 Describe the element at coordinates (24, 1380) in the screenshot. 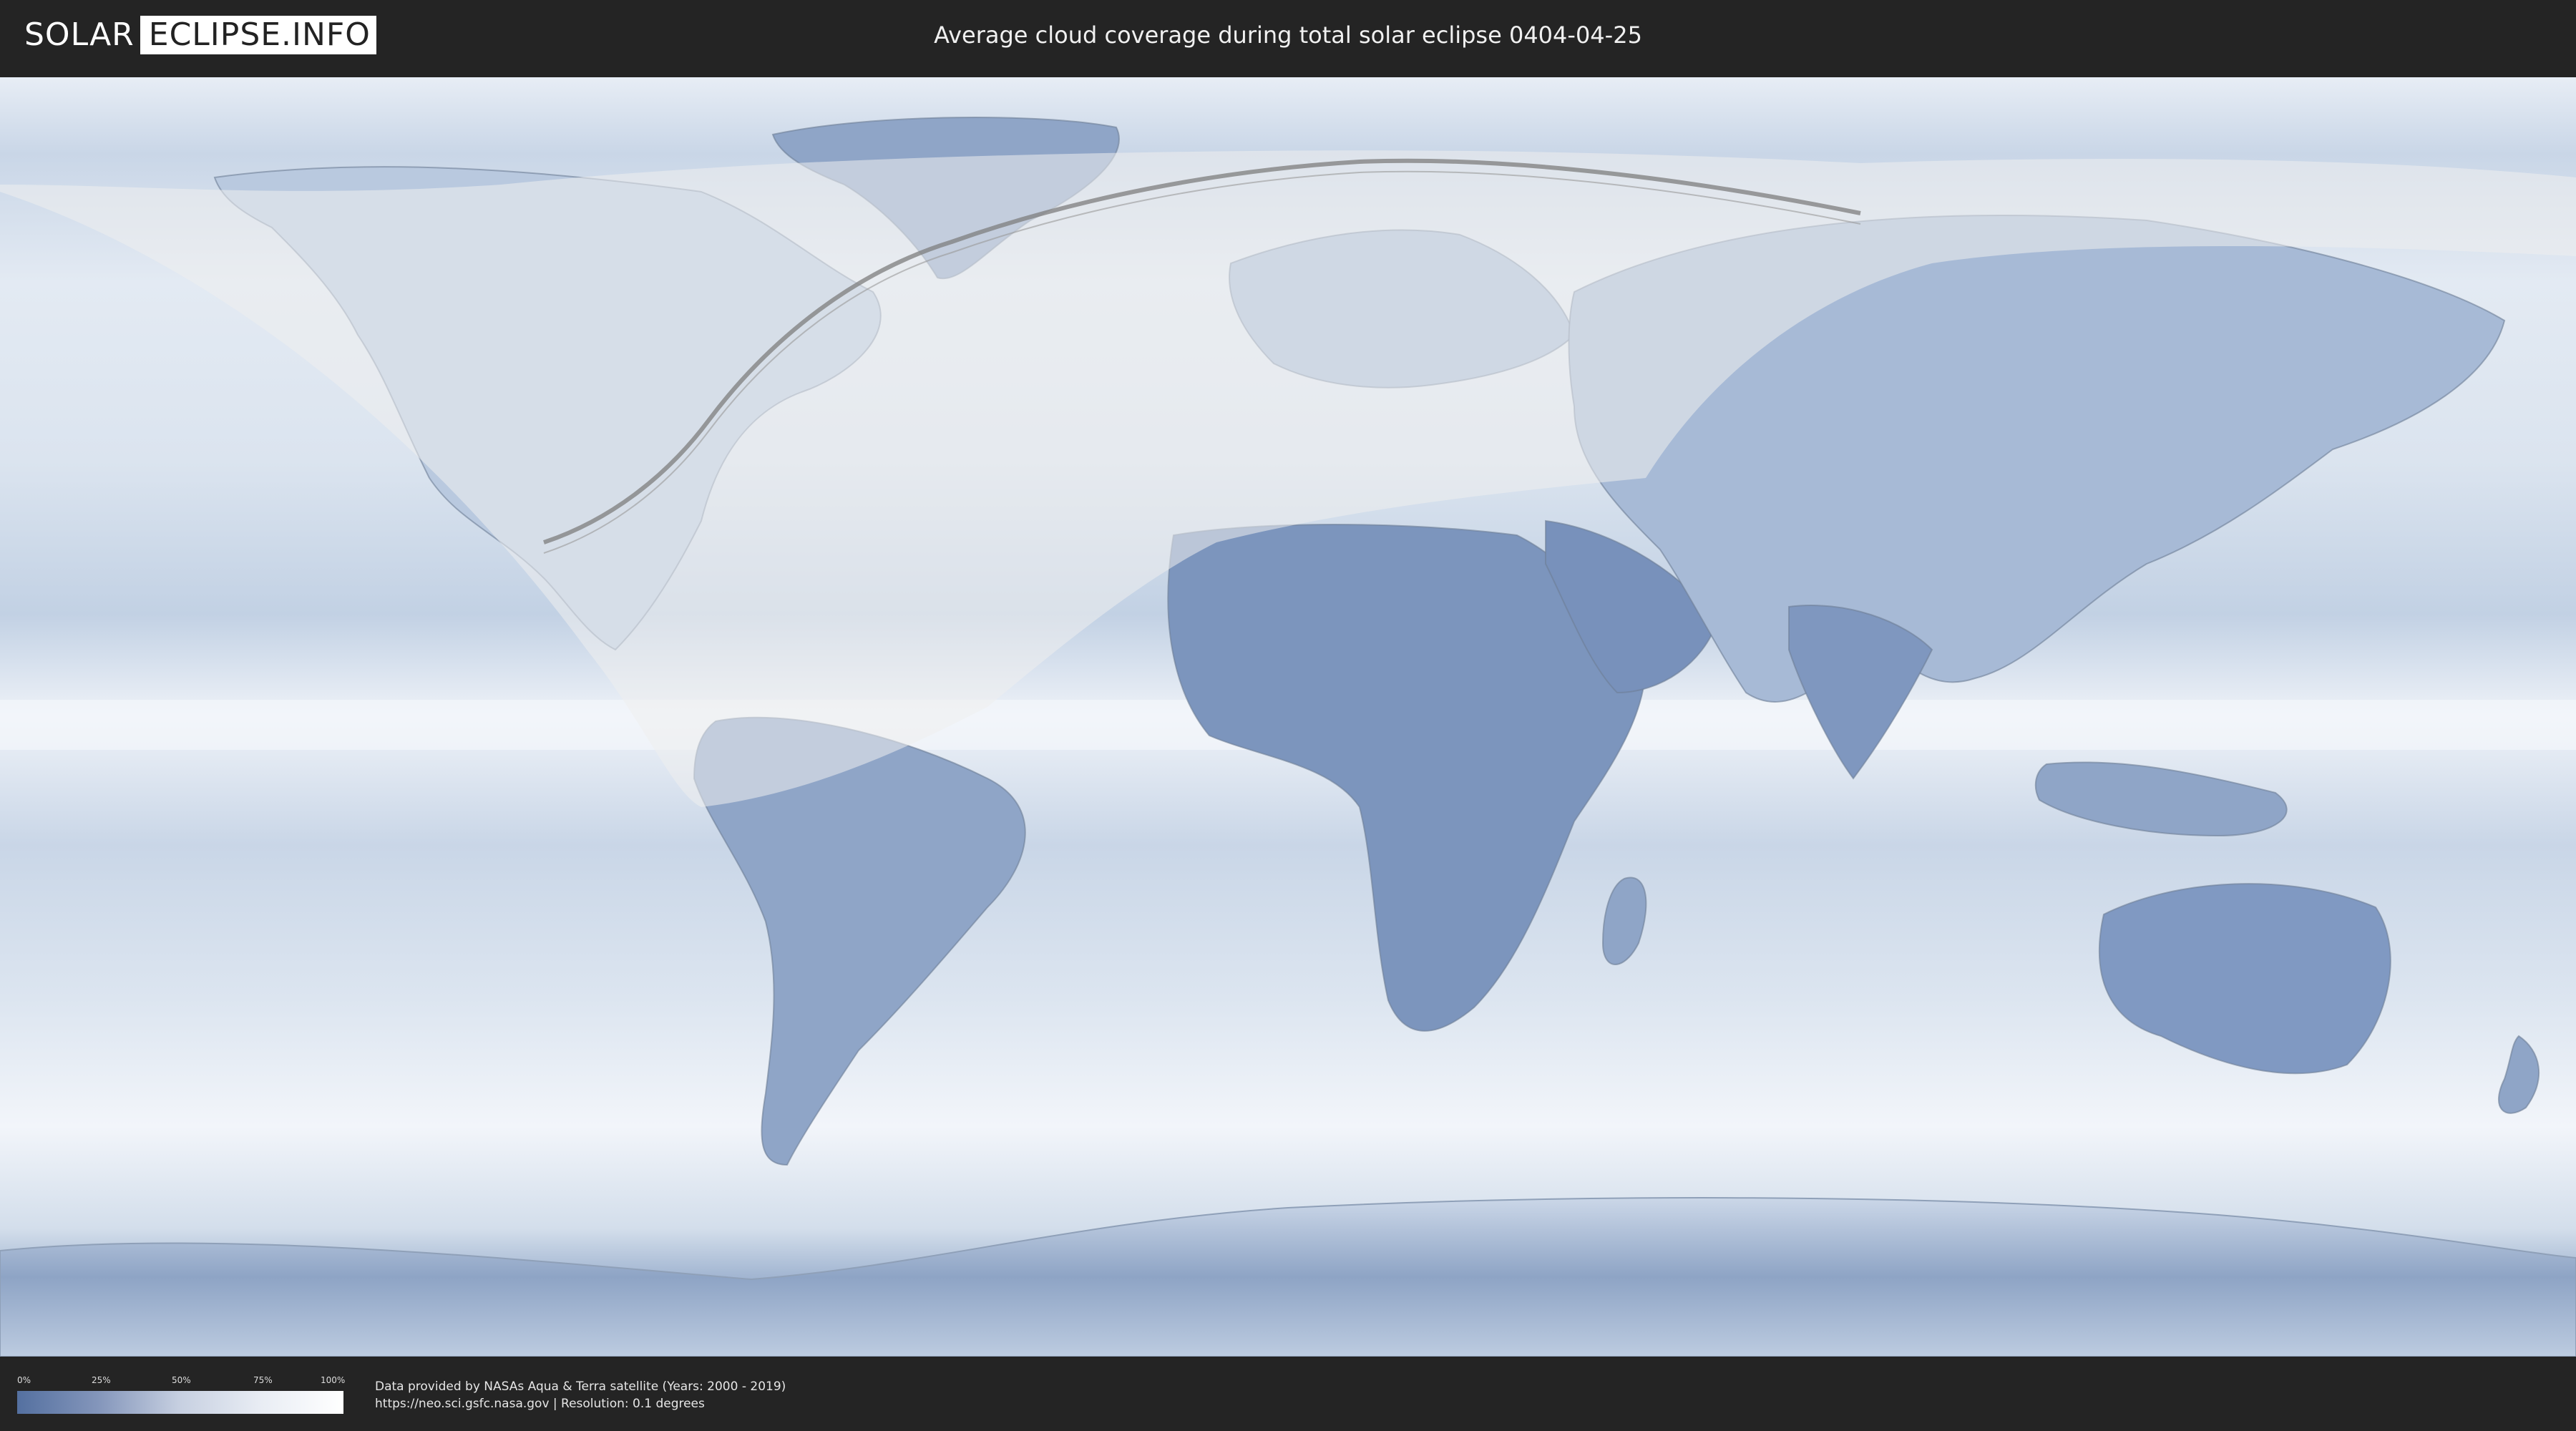

I see `legend-tick-0: 0%` at that location.